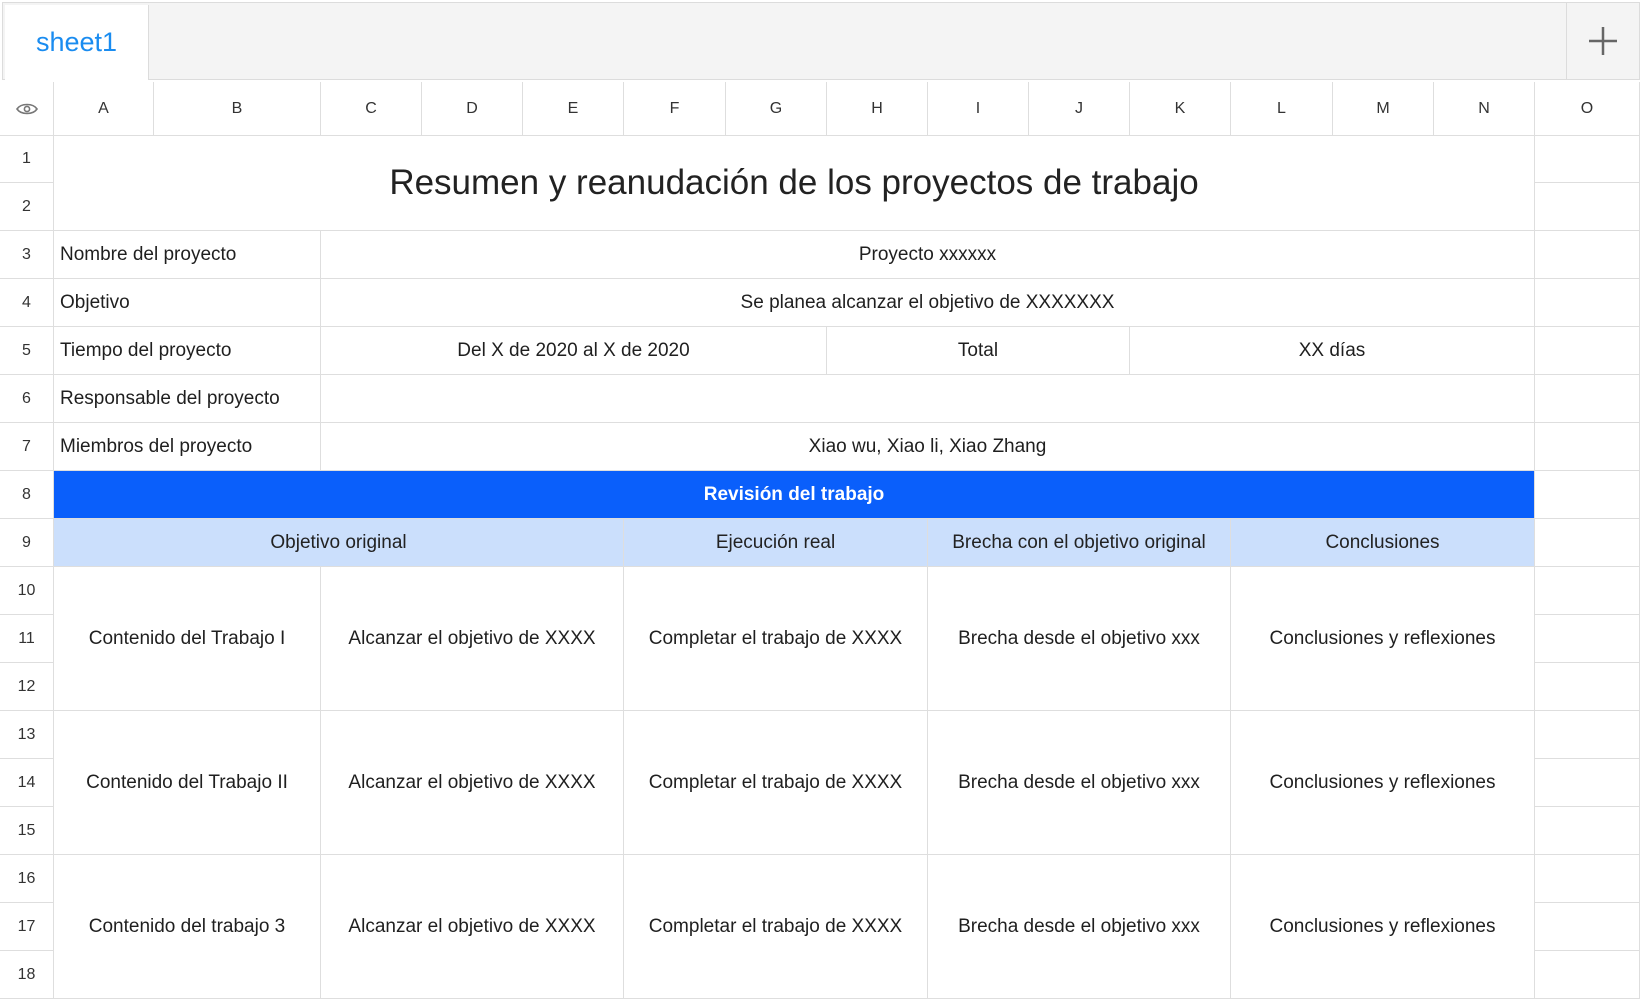  Describe the element at coordinates (104, 109) in the screenshot. I see `column-header: A` at that location.